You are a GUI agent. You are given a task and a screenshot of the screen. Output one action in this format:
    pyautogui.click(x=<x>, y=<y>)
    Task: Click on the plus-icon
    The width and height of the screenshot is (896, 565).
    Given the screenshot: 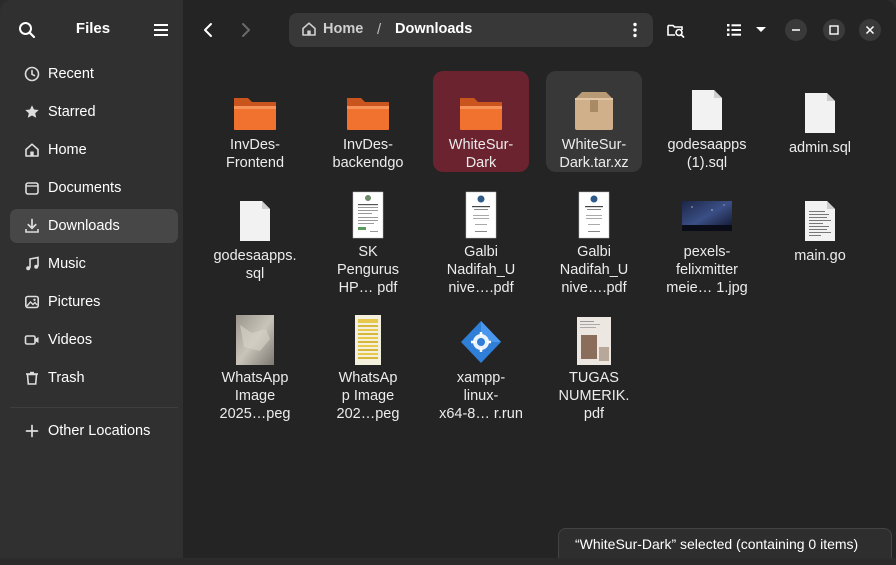 What is the action you would take?
    pyautogui.click(x=32, y=431)
    